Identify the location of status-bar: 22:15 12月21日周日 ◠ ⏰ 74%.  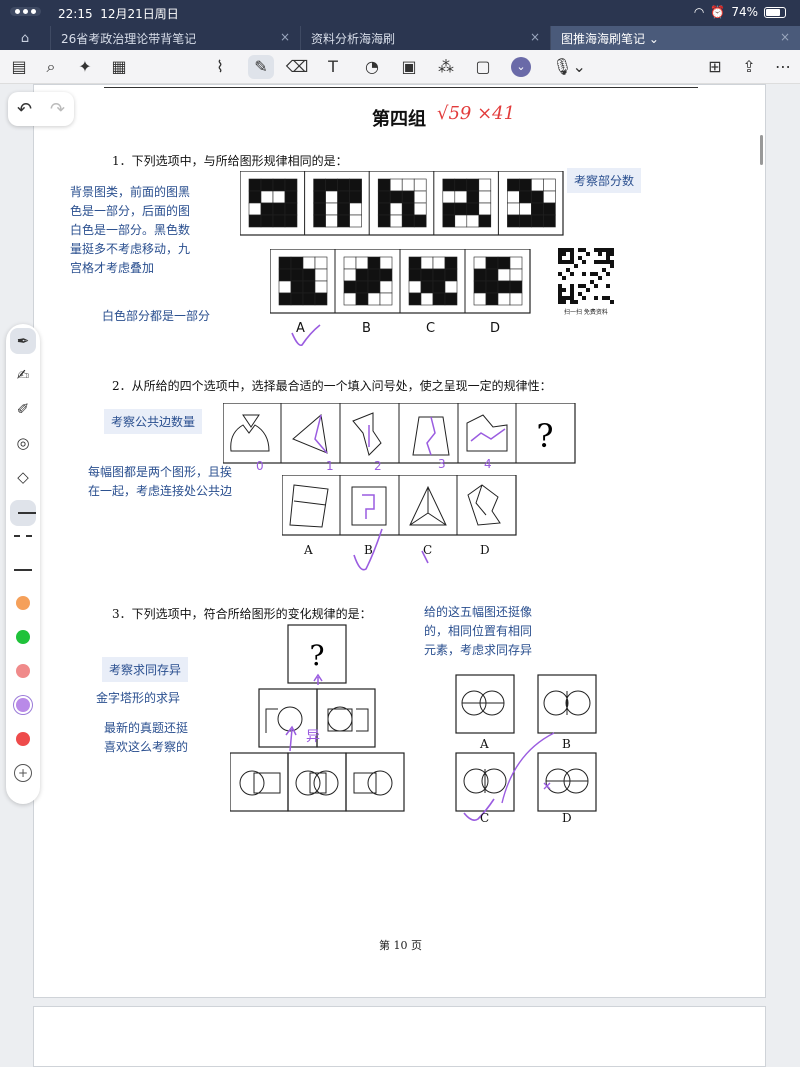
(400, 13).